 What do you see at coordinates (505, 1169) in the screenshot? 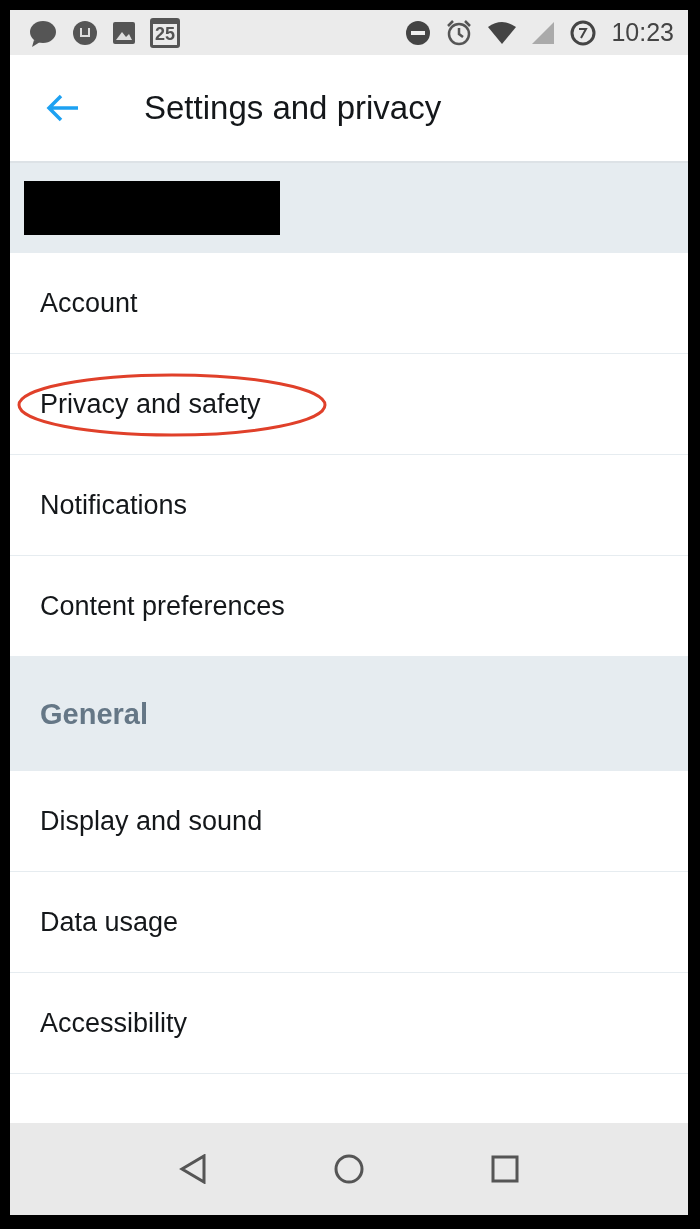
I see `recents-square-icon` at bounding box center [505, 1169].